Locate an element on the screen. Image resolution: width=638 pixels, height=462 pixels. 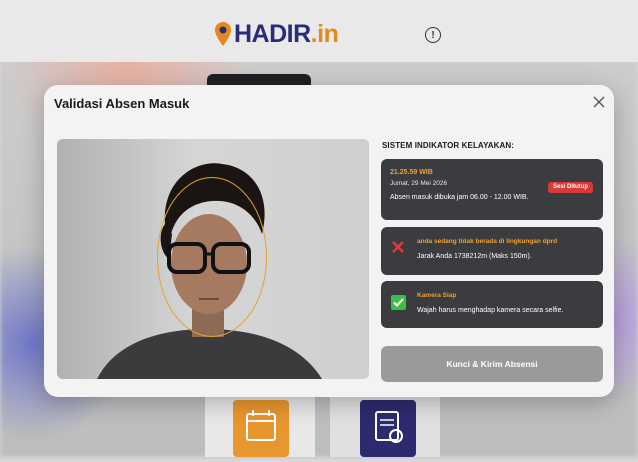
check-icon is located at coordinates (398, 302).